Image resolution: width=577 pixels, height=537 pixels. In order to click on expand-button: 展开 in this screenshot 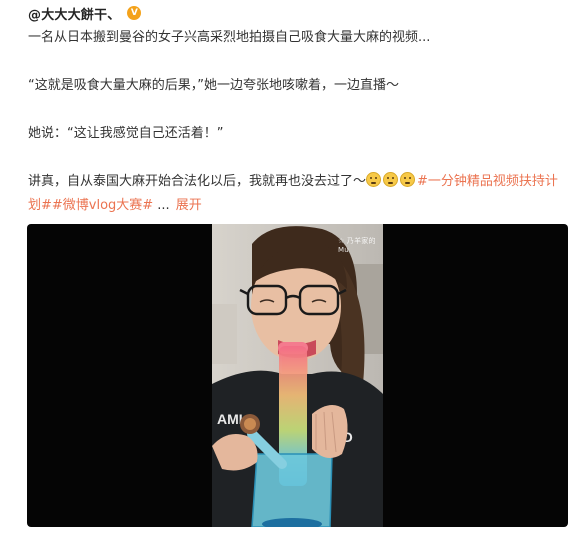, I will do `click(189, 205)`.